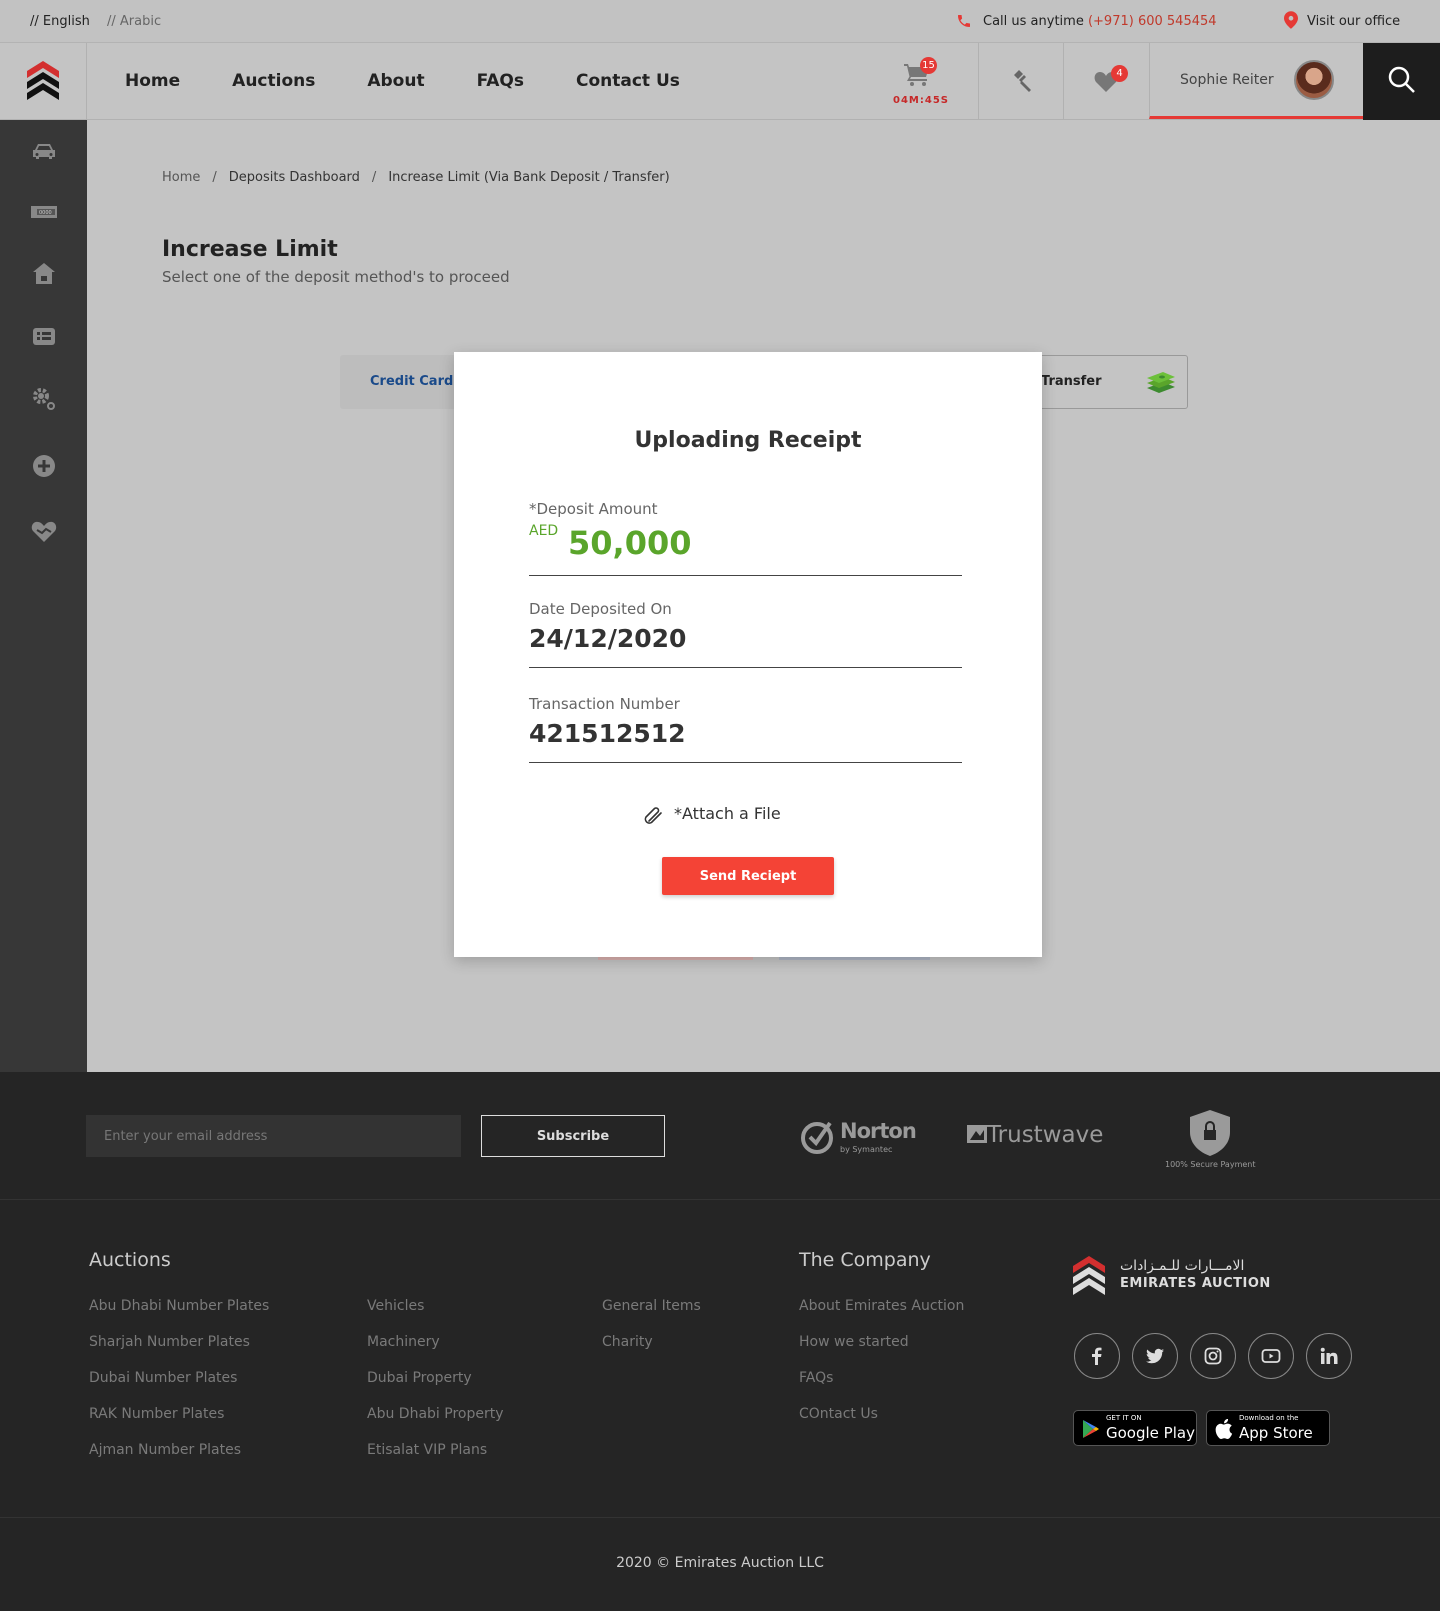 Image resolution: width=1440 pixels, height=1611 pixels. What do you see at coordinates (921, 100) in the screenshot?
I see `cart-timer: 04M:45S` at bounding box center [921, 100].